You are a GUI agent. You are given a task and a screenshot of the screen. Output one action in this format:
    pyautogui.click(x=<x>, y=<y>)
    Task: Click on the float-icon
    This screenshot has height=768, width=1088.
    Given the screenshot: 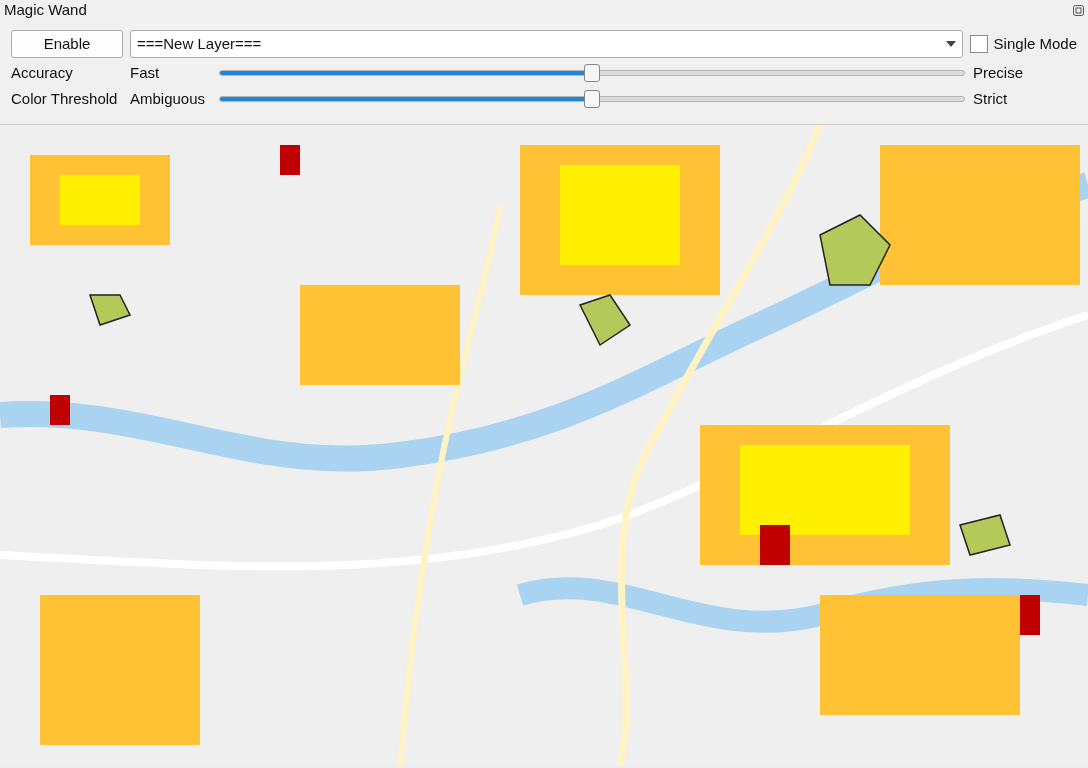 What is the action you would take?
    pyautogui.click(x=1078, y=10)
    